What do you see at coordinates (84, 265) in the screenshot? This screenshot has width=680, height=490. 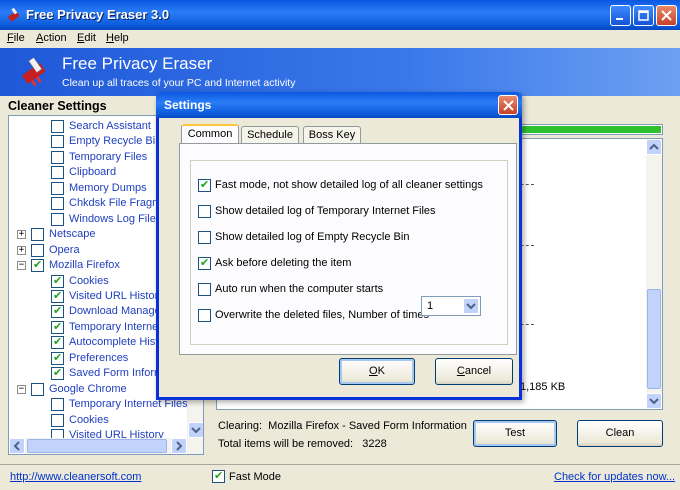 I see `tree-item-label: Mozilla Firefox` at bounding box center [84, 265].